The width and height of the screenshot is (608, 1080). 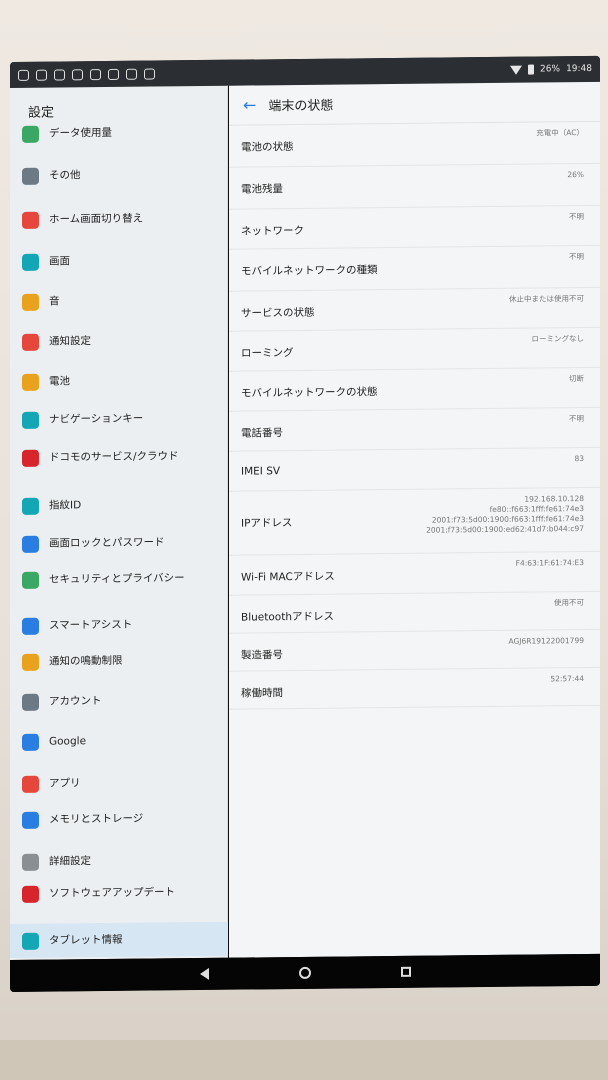 What do you see at coordinates (414, 469) in the screenshot?
I see `status-row: IMEI SV 83` at bounding box center [414, 469].